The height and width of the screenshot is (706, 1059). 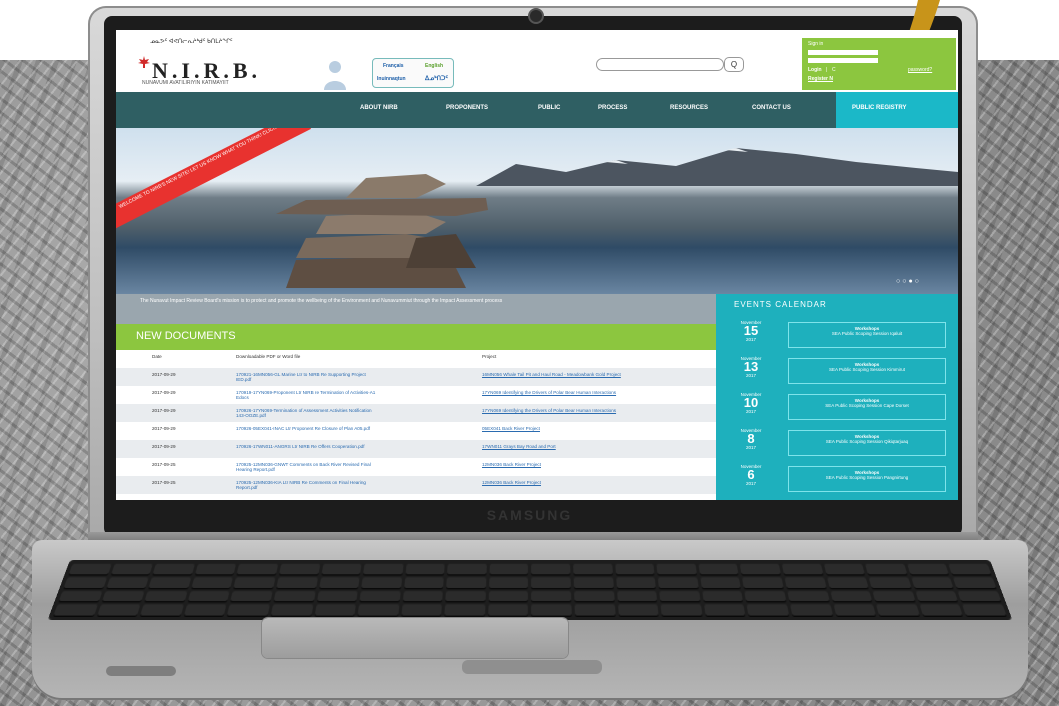 I want to click on lang-french: Français, so click(x=393, y=66).